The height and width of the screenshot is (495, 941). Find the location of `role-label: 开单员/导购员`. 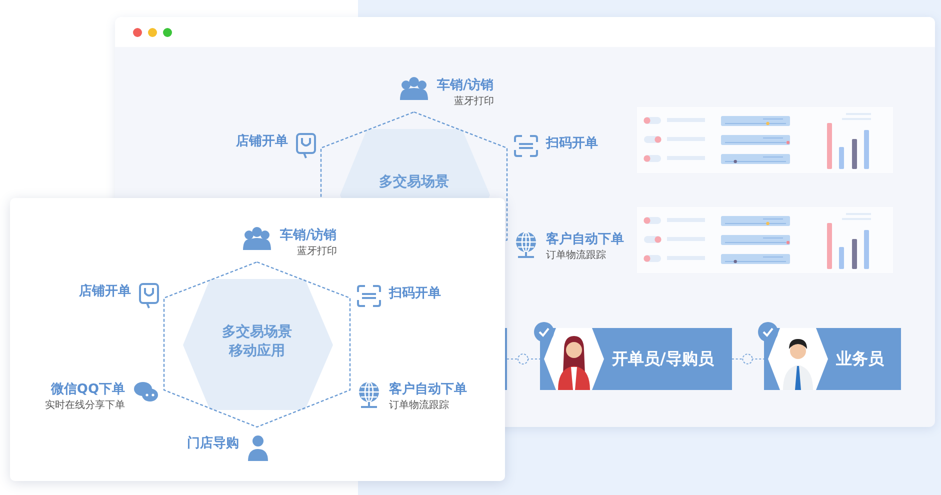

role-label: 开单员/导购员 is located at coordinates (663, 359).